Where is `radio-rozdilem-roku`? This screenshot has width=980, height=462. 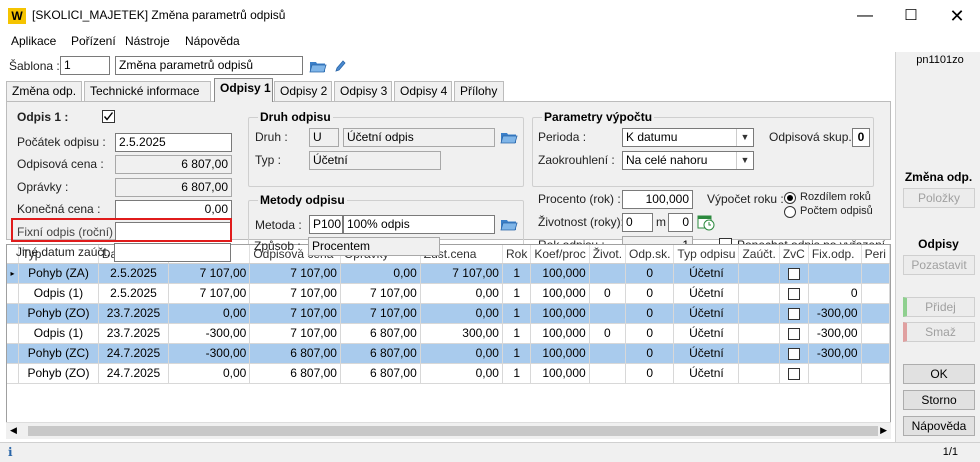
radio-rozdilem-roku is located at coordinates (790, 198).